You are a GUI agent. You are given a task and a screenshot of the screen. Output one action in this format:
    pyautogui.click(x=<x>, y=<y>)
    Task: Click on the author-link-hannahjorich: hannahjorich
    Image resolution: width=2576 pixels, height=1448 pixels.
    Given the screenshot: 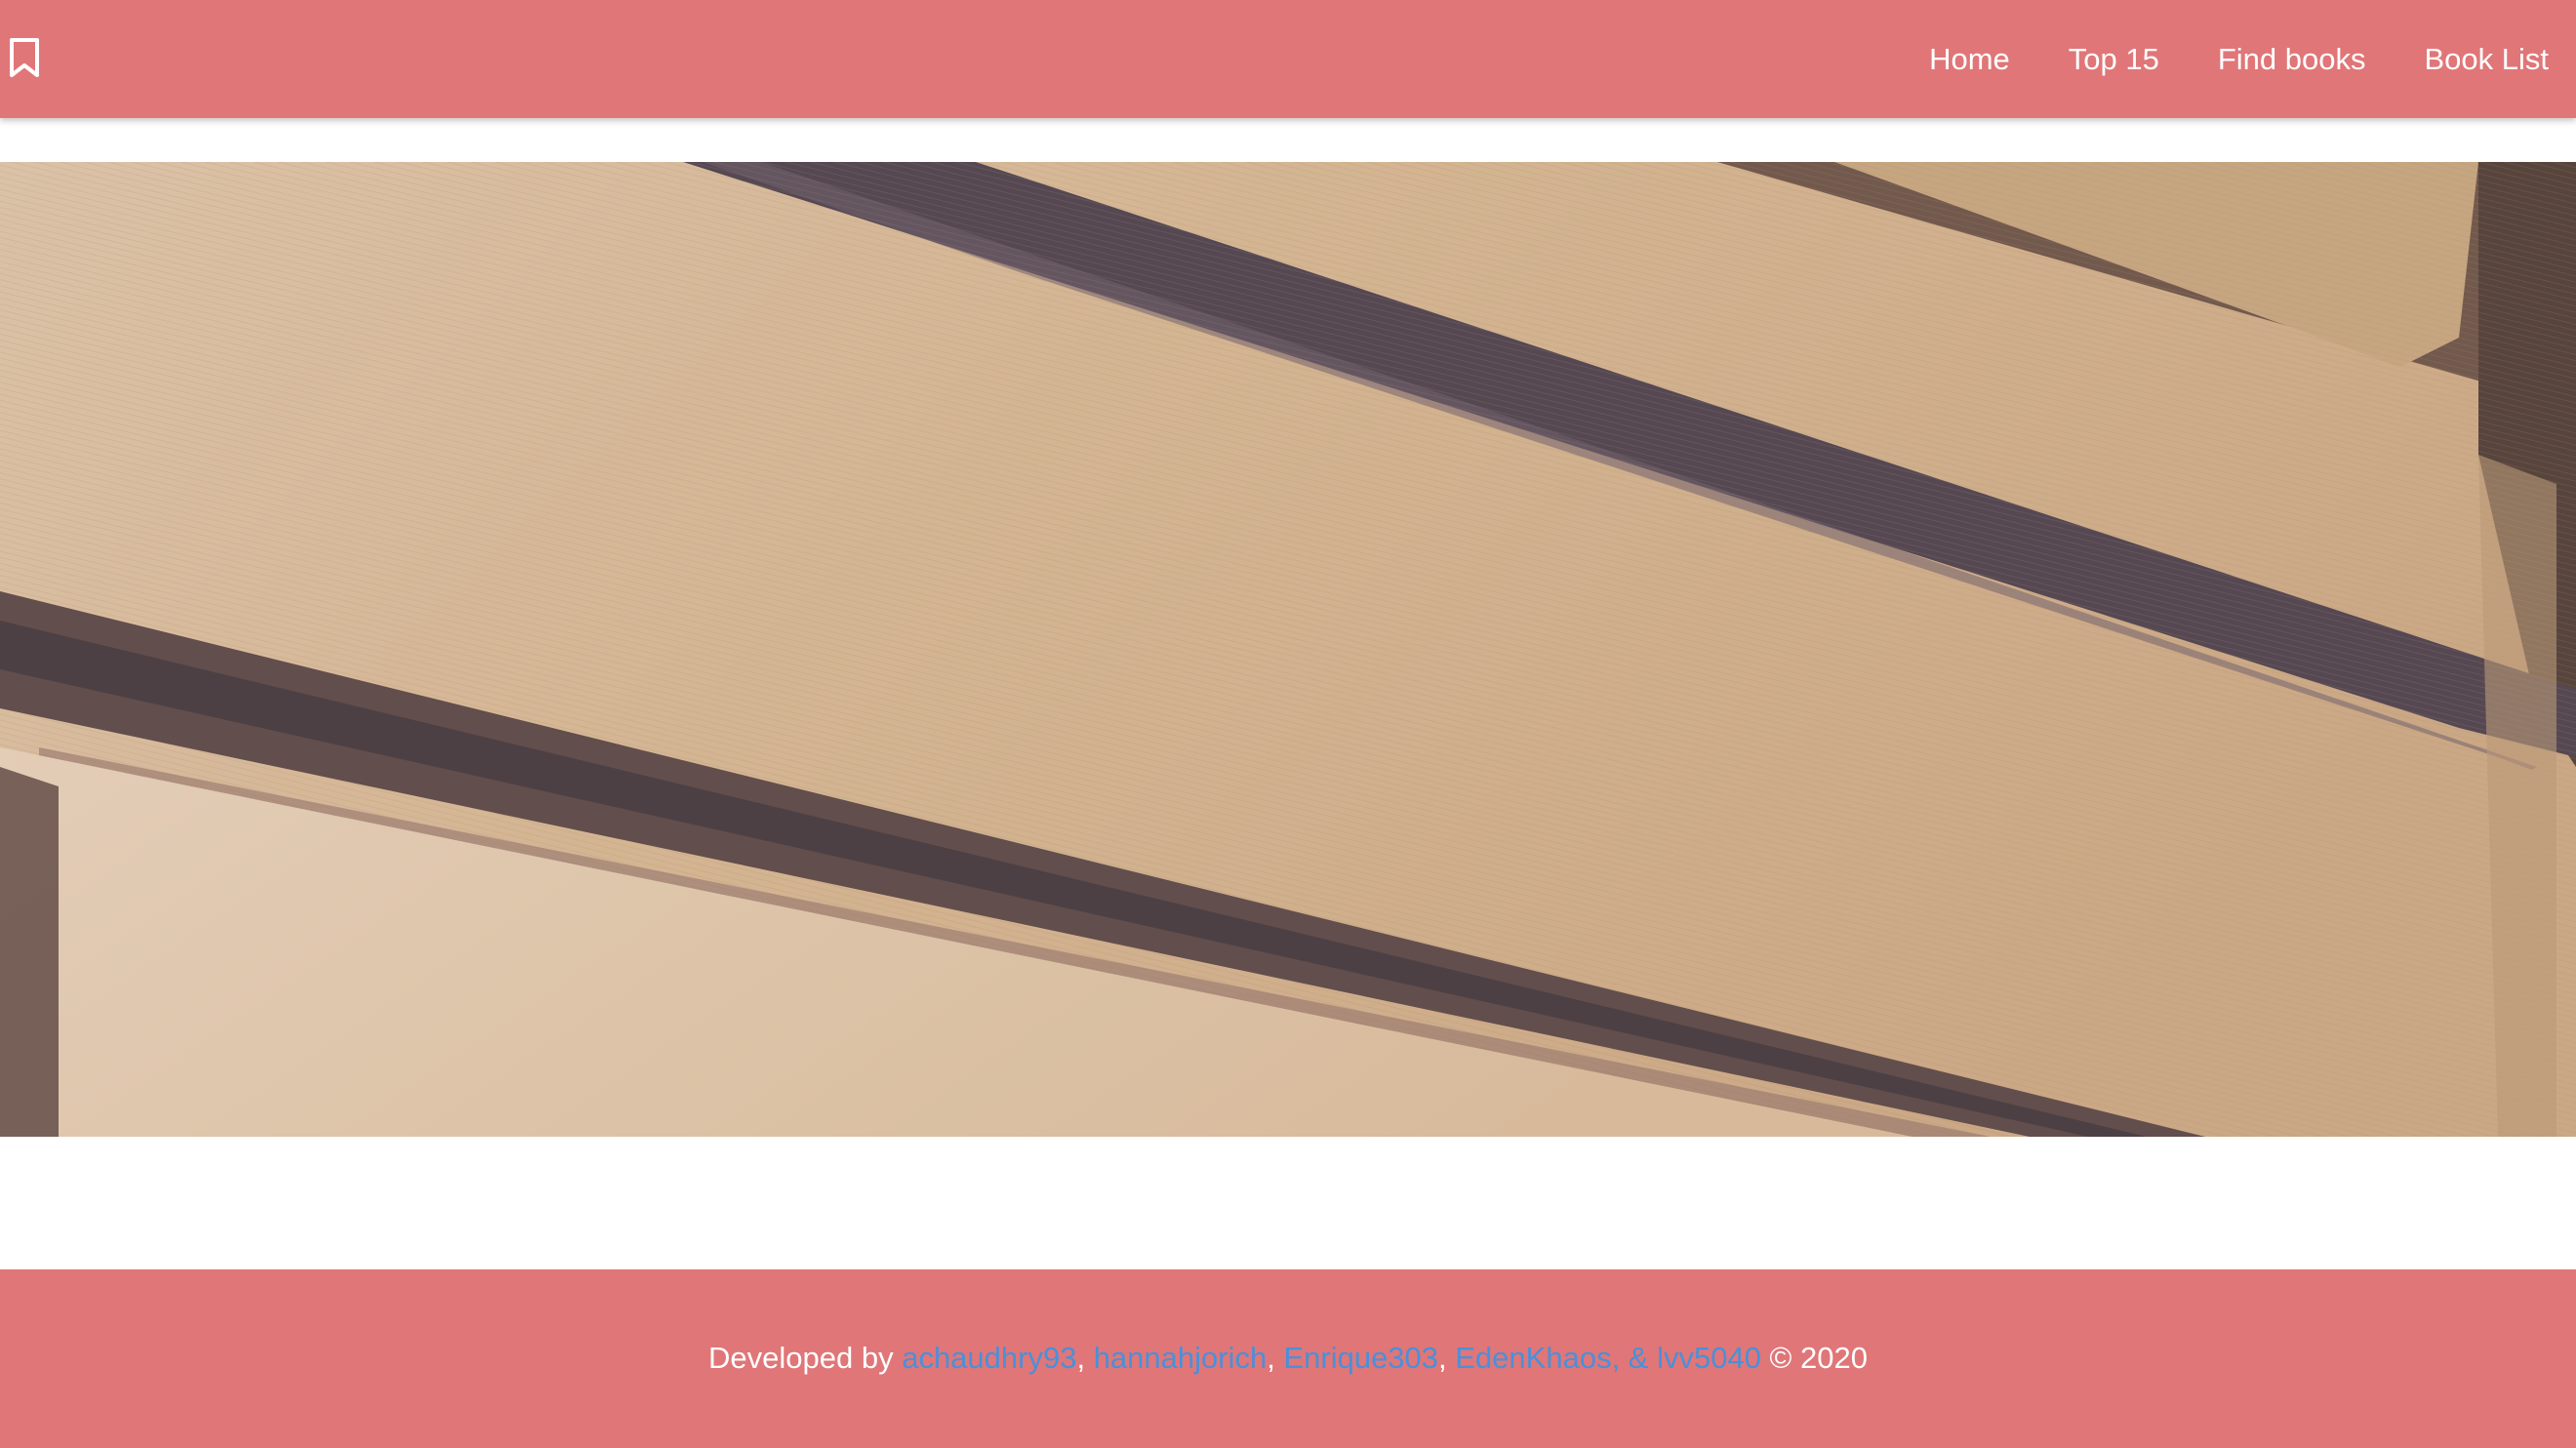 What is the action you would take?
    pyautogui.click(x=1181, y=1358)
    